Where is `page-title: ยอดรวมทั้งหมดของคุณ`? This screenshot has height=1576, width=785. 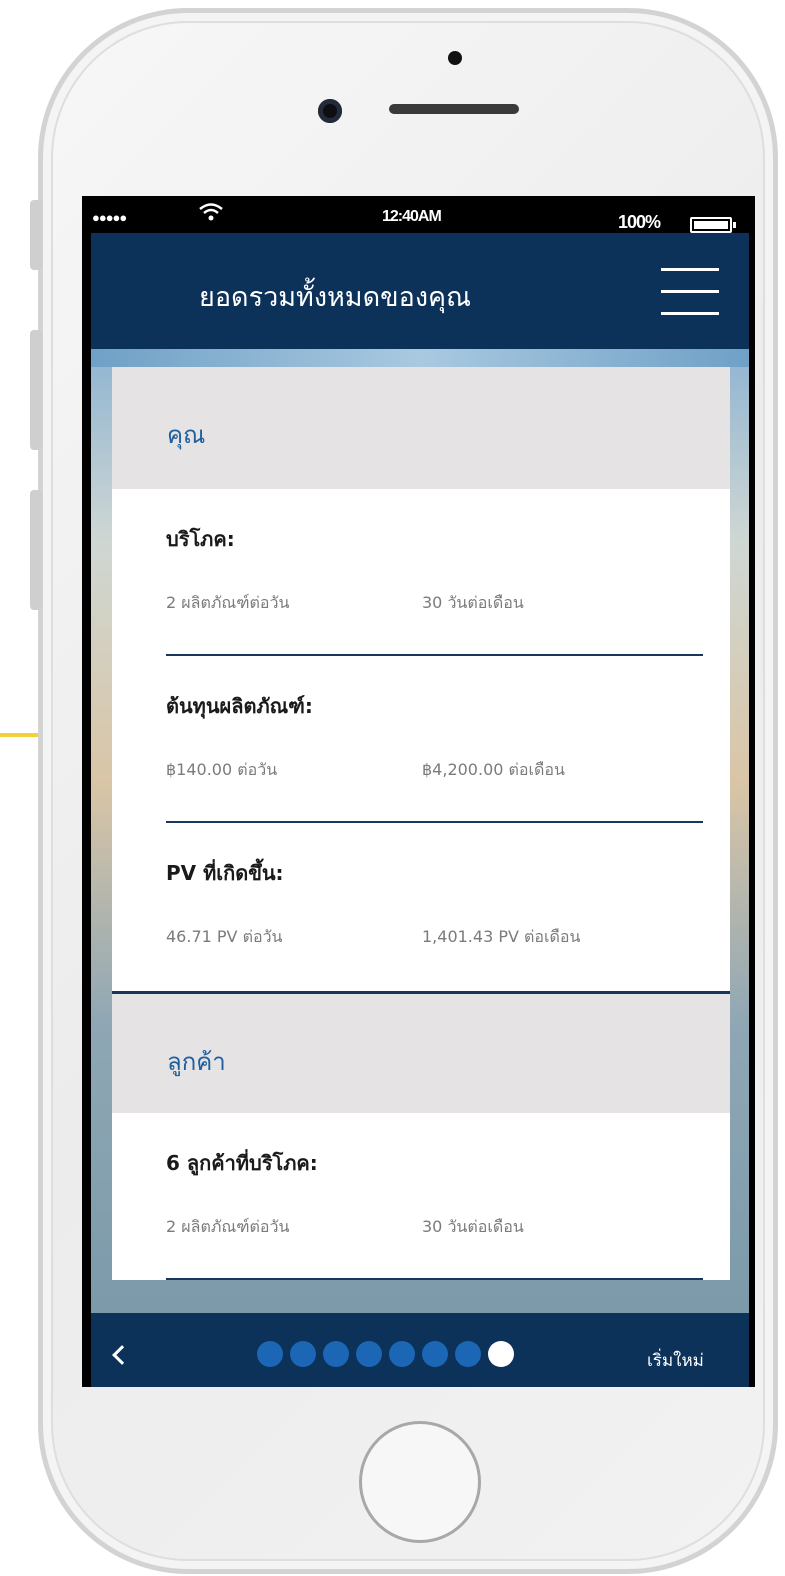
page-title: ยอดรวมทั้งหมดของคุณ is located at coordinates (335, 297).